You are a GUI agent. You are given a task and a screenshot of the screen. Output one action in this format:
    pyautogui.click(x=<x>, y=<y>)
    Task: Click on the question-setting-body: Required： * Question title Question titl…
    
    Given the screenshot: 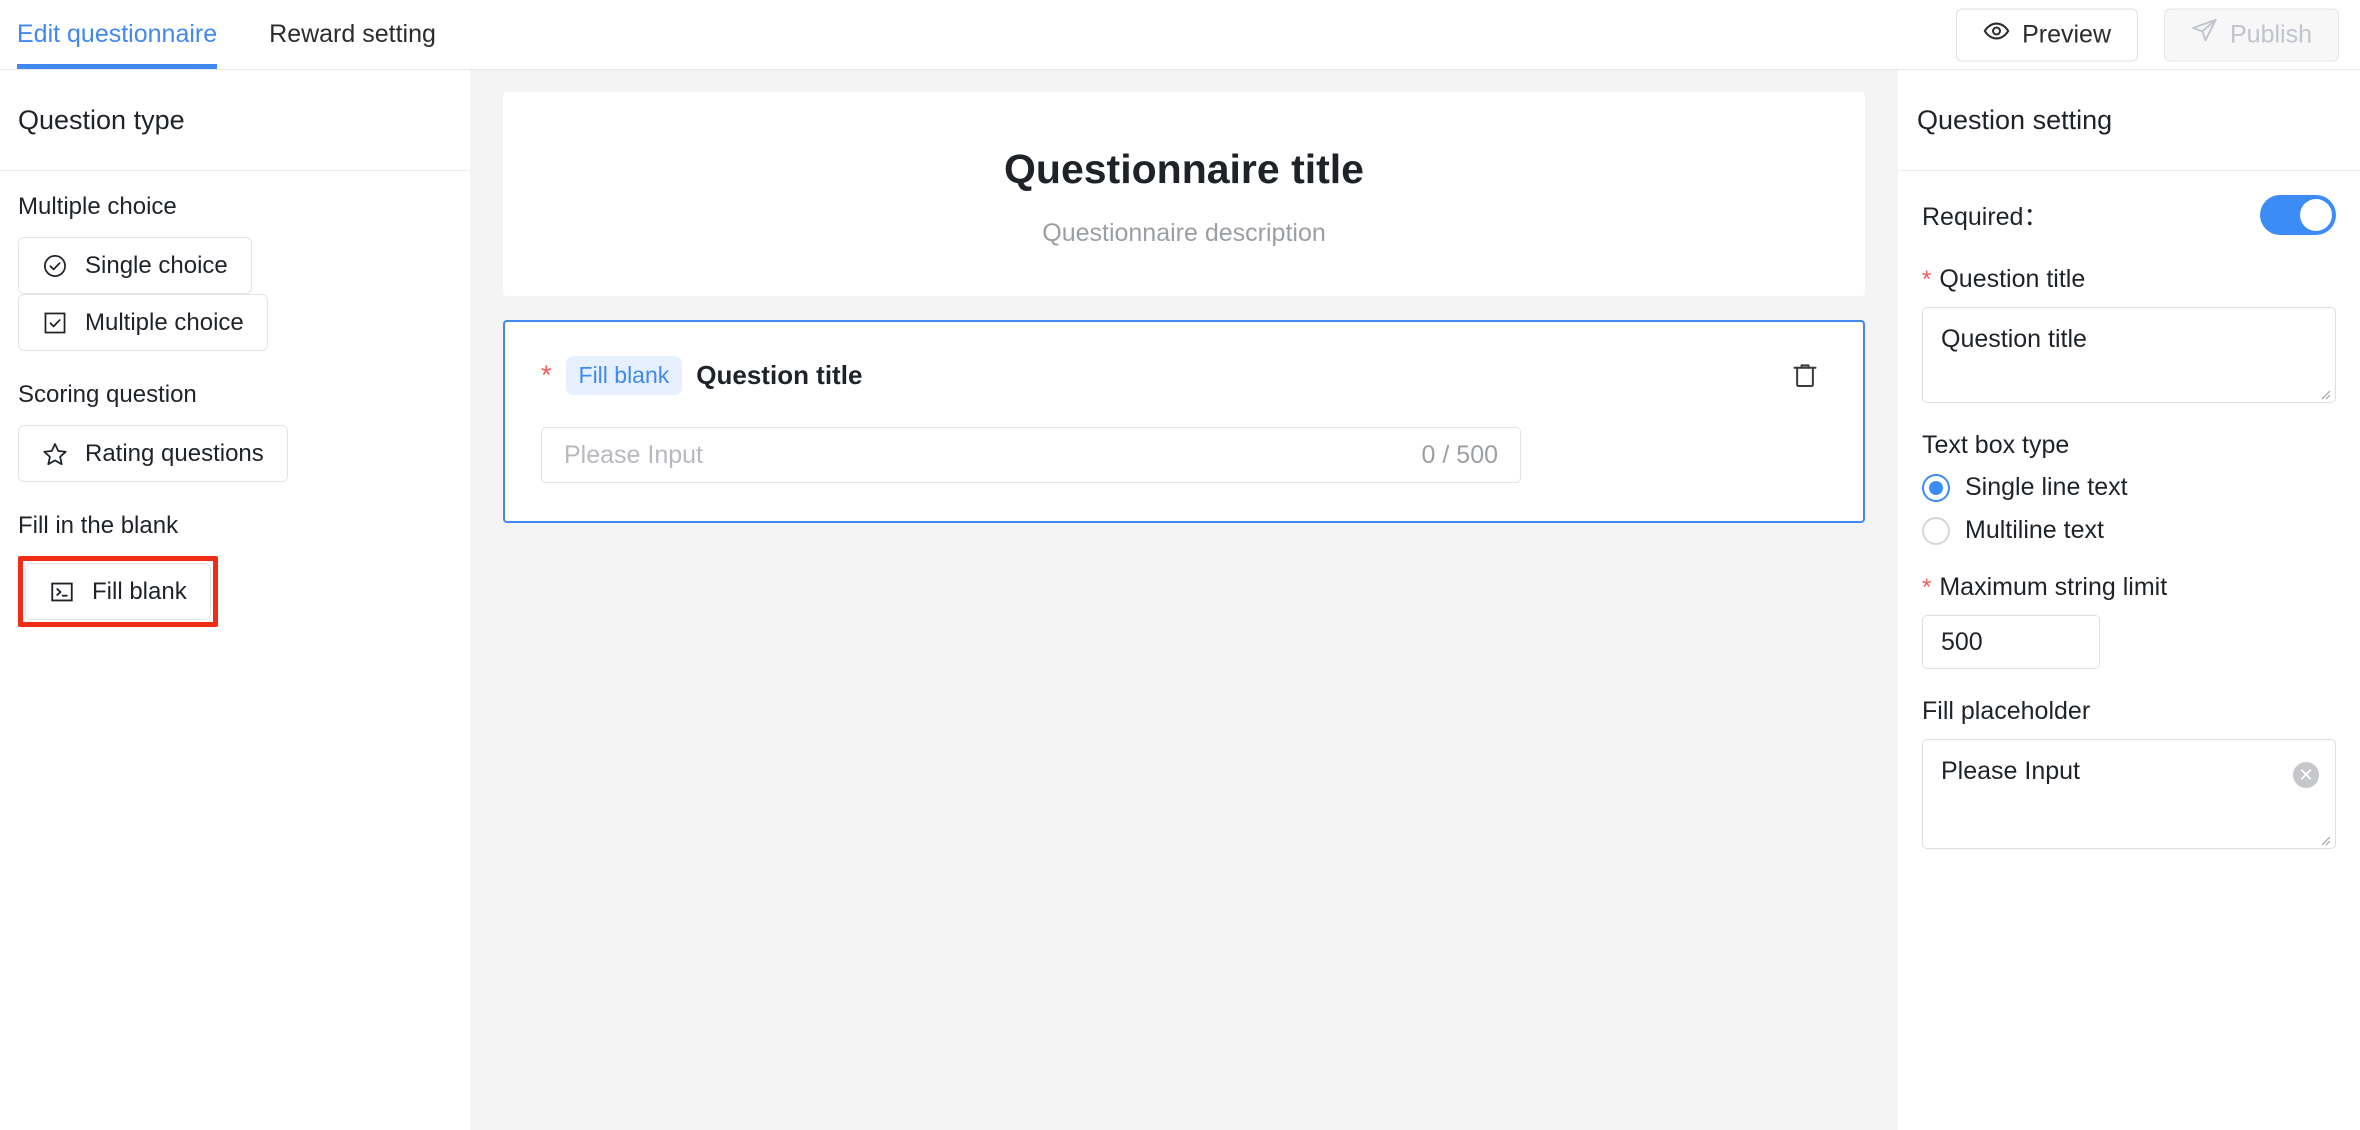 What is the action you would take?
    pyautogui.click(x=2129, y=524)
    